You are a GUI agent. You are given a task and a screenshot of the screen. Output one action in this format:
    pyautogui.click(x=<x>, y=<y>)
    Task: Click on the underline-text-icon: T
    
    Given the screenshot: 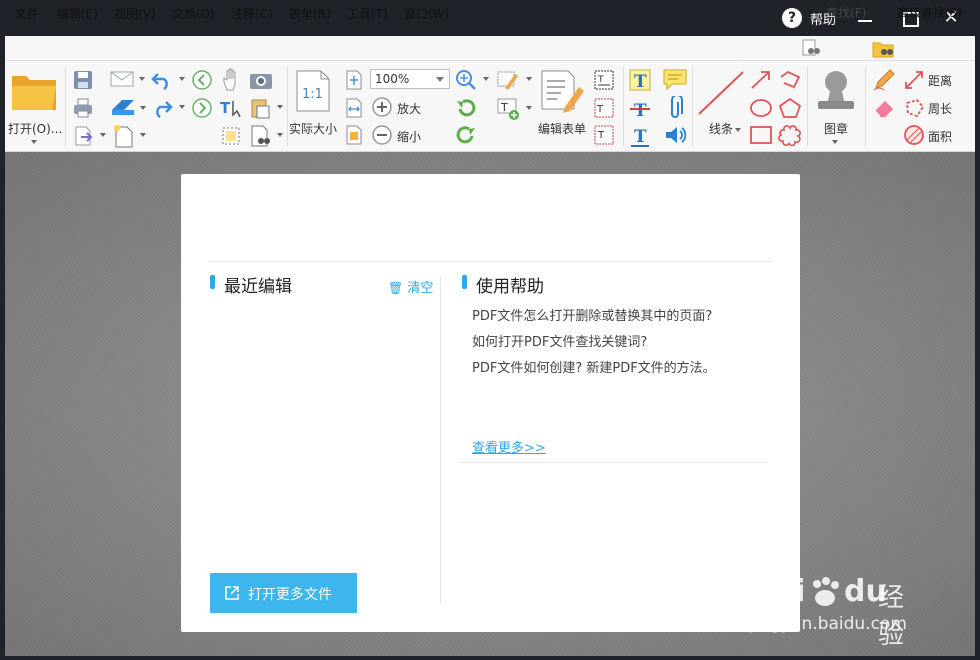 What is the action you would take?
    pyautogui.click(x=640, y=136)
    